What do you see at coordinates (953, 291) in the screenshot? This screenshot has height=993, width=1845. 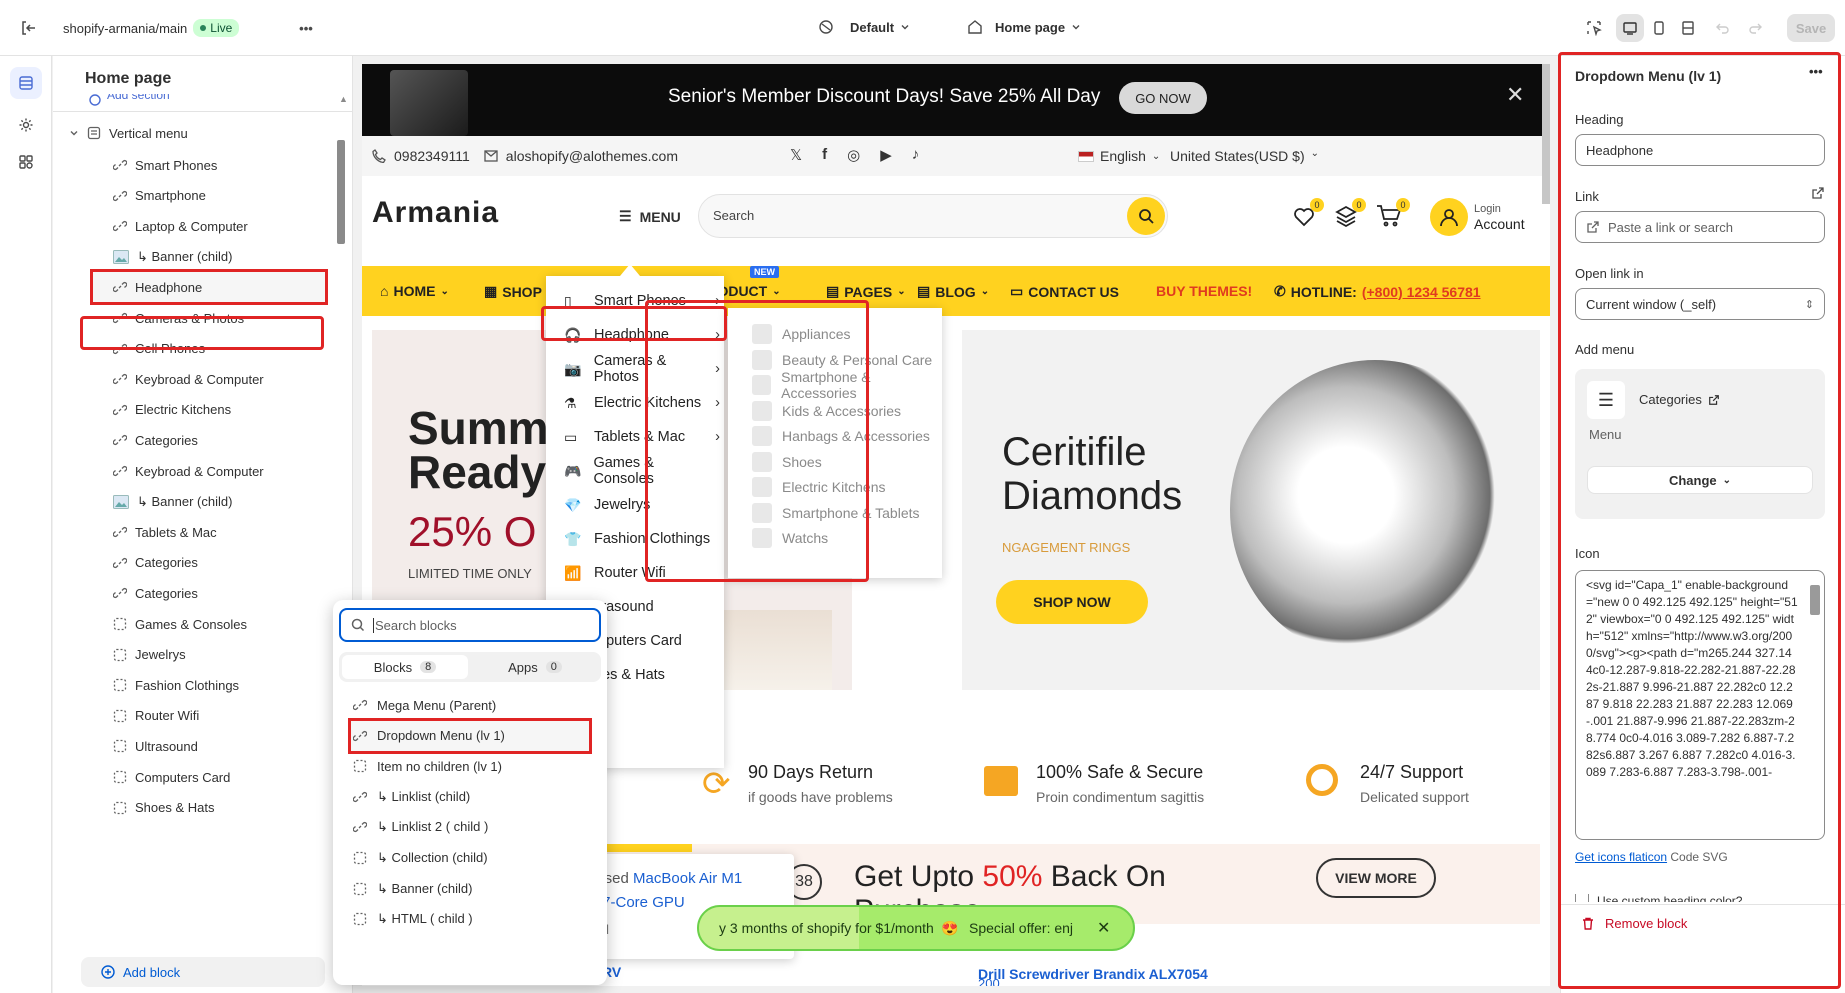 I see `nav-blog: ▤ BLOG ⌄` at bounding box center [953, 291].